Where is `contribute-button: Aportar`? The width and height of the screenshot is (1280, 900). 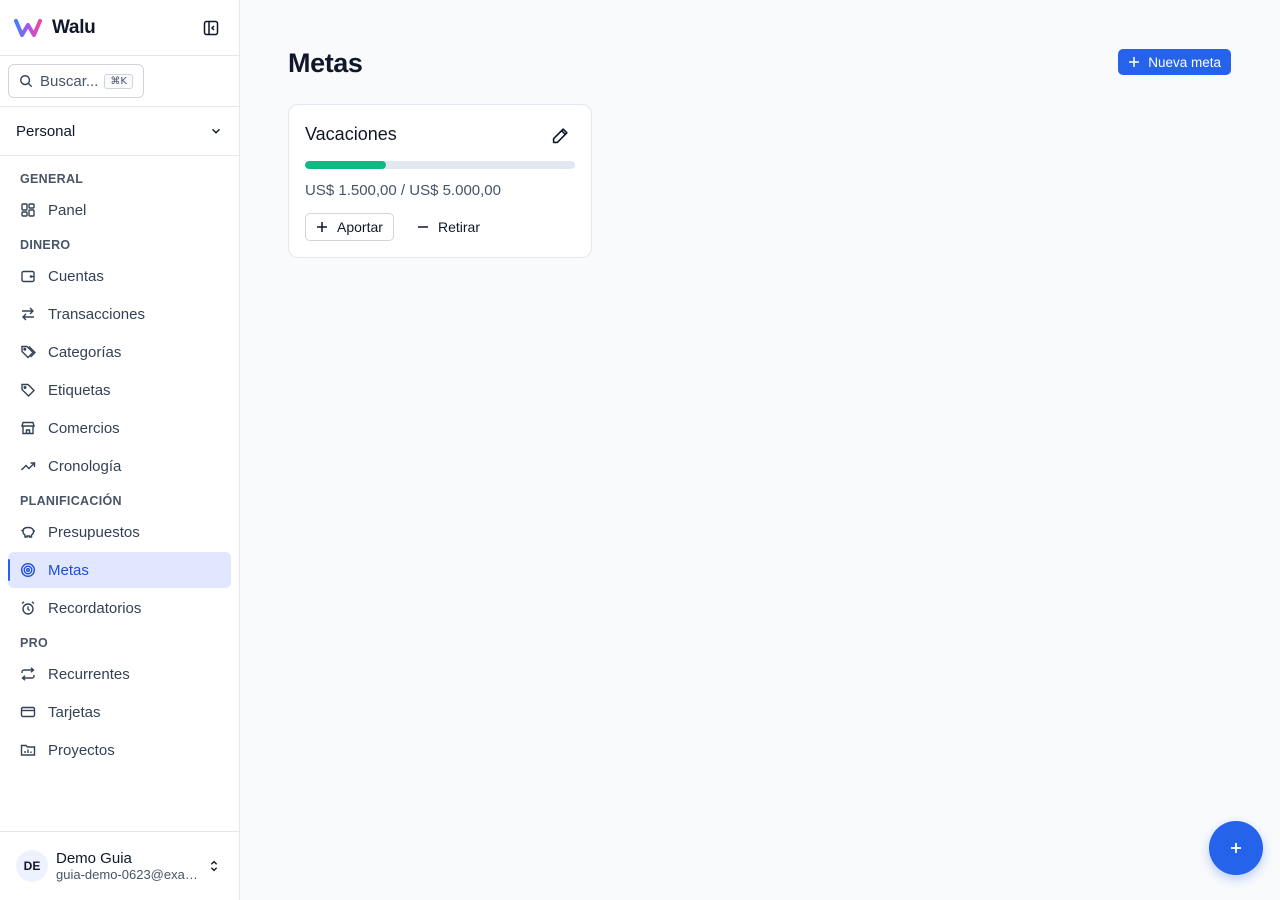 contribute-button: Aportar is located at coordinates (349, 227).